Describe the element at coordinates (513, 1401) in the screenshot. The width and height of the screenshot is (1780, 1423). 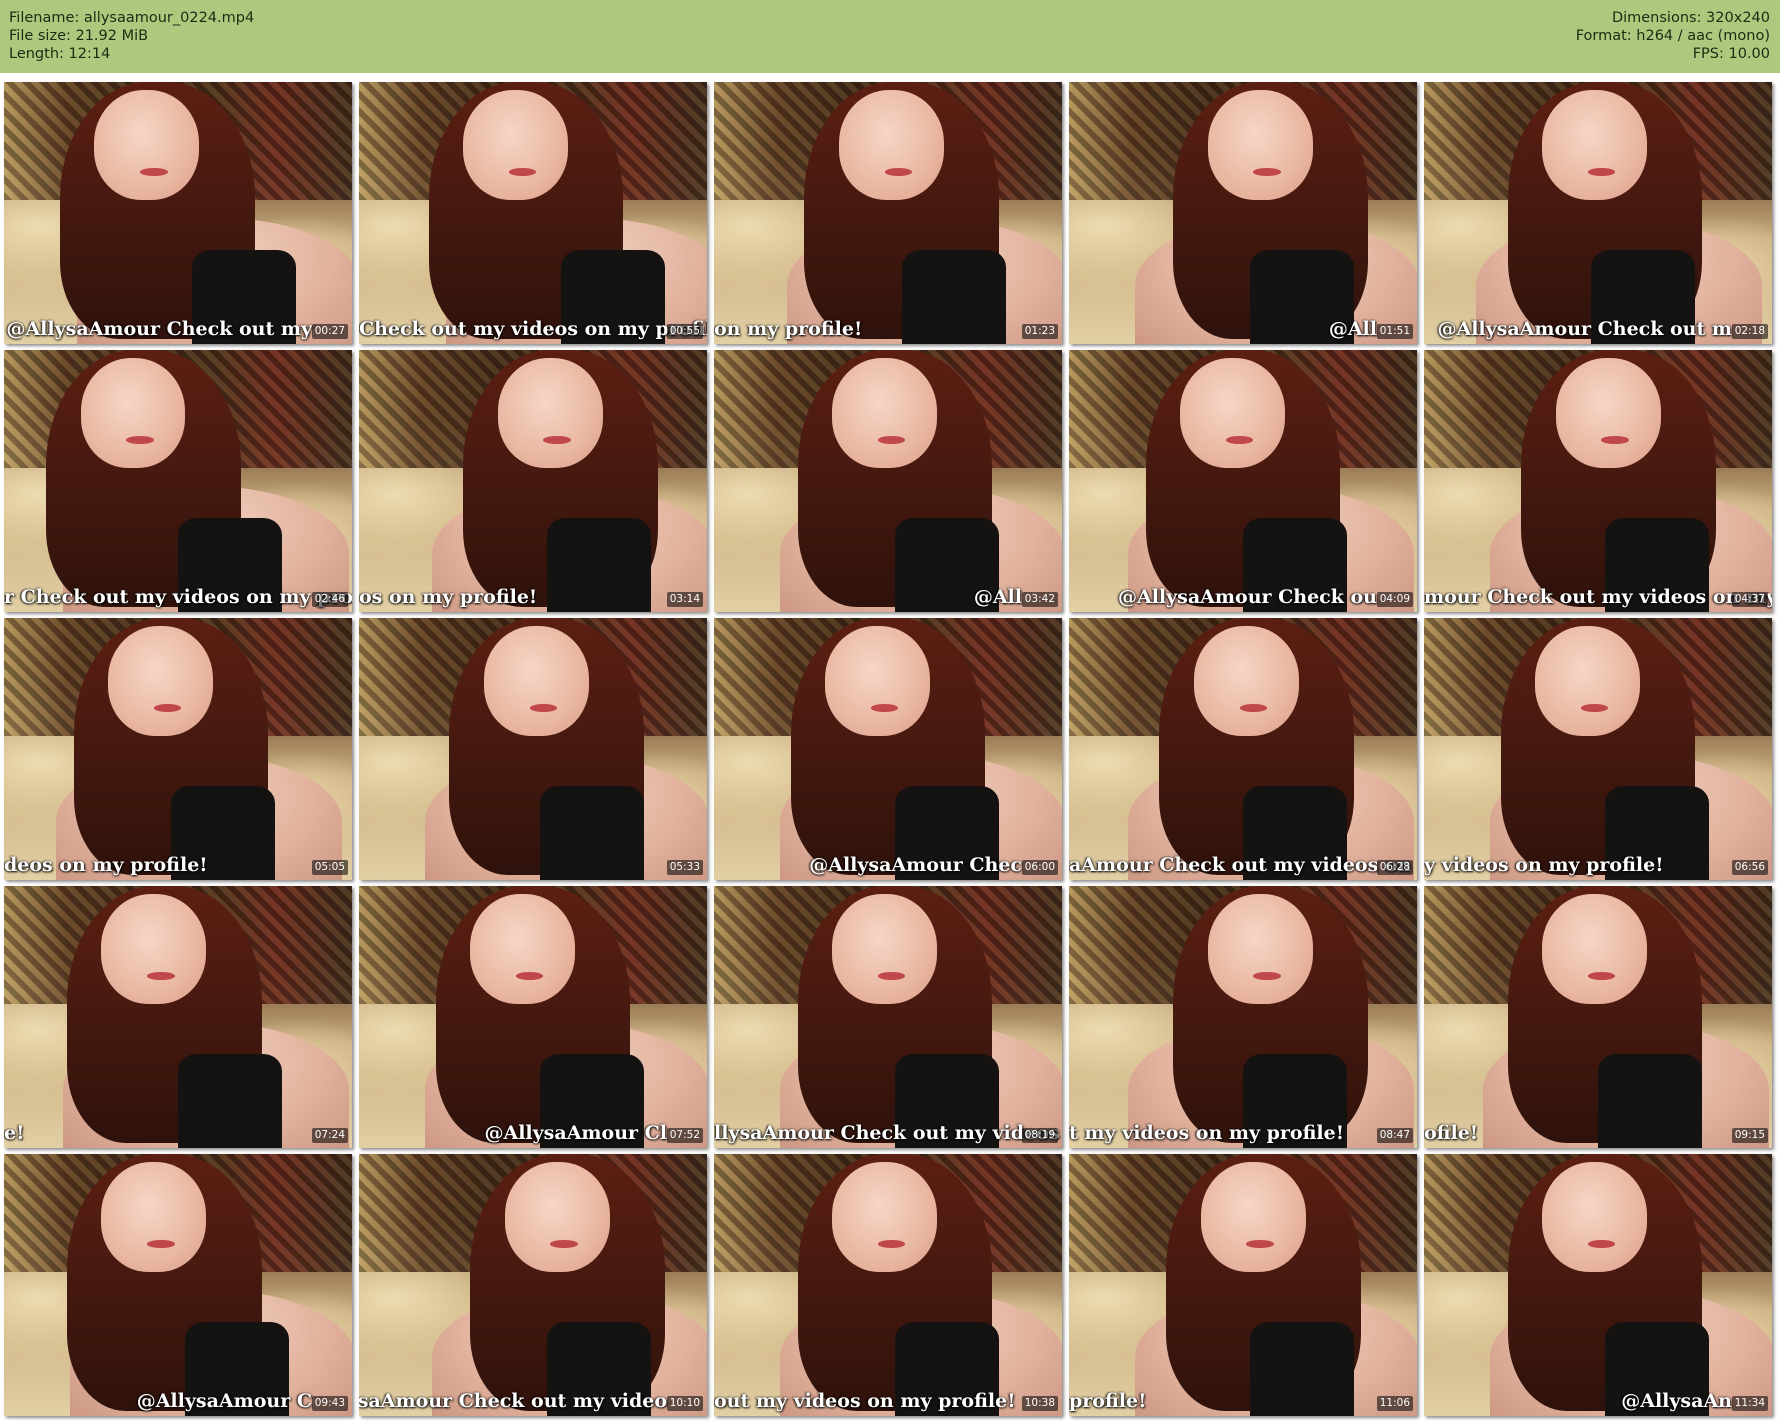
I see `caption-overlay: @AllysaAmour Check out my video` at that location.